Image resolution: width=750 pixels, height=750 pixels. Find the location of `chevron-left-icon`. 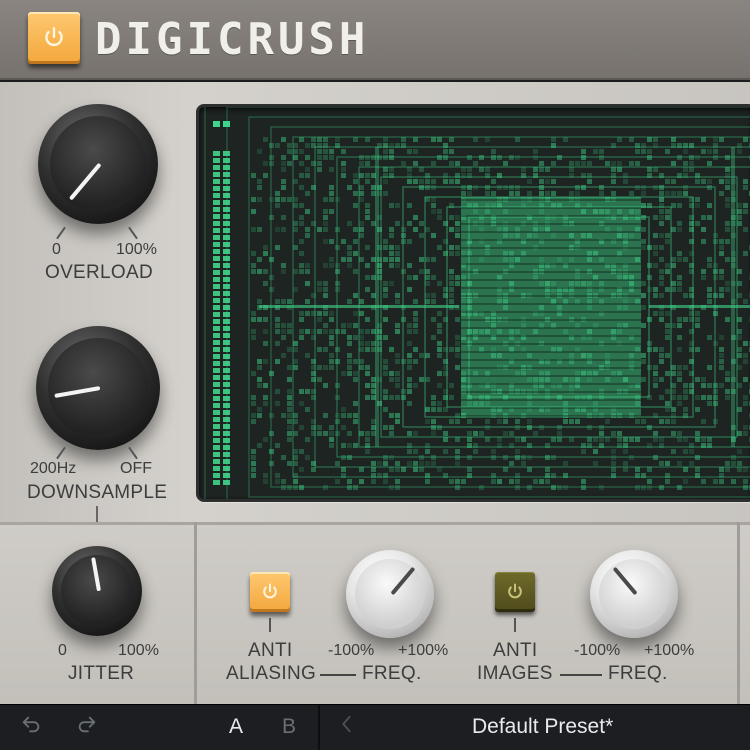

chevron-left-icon is located at coordinates (346, 724).